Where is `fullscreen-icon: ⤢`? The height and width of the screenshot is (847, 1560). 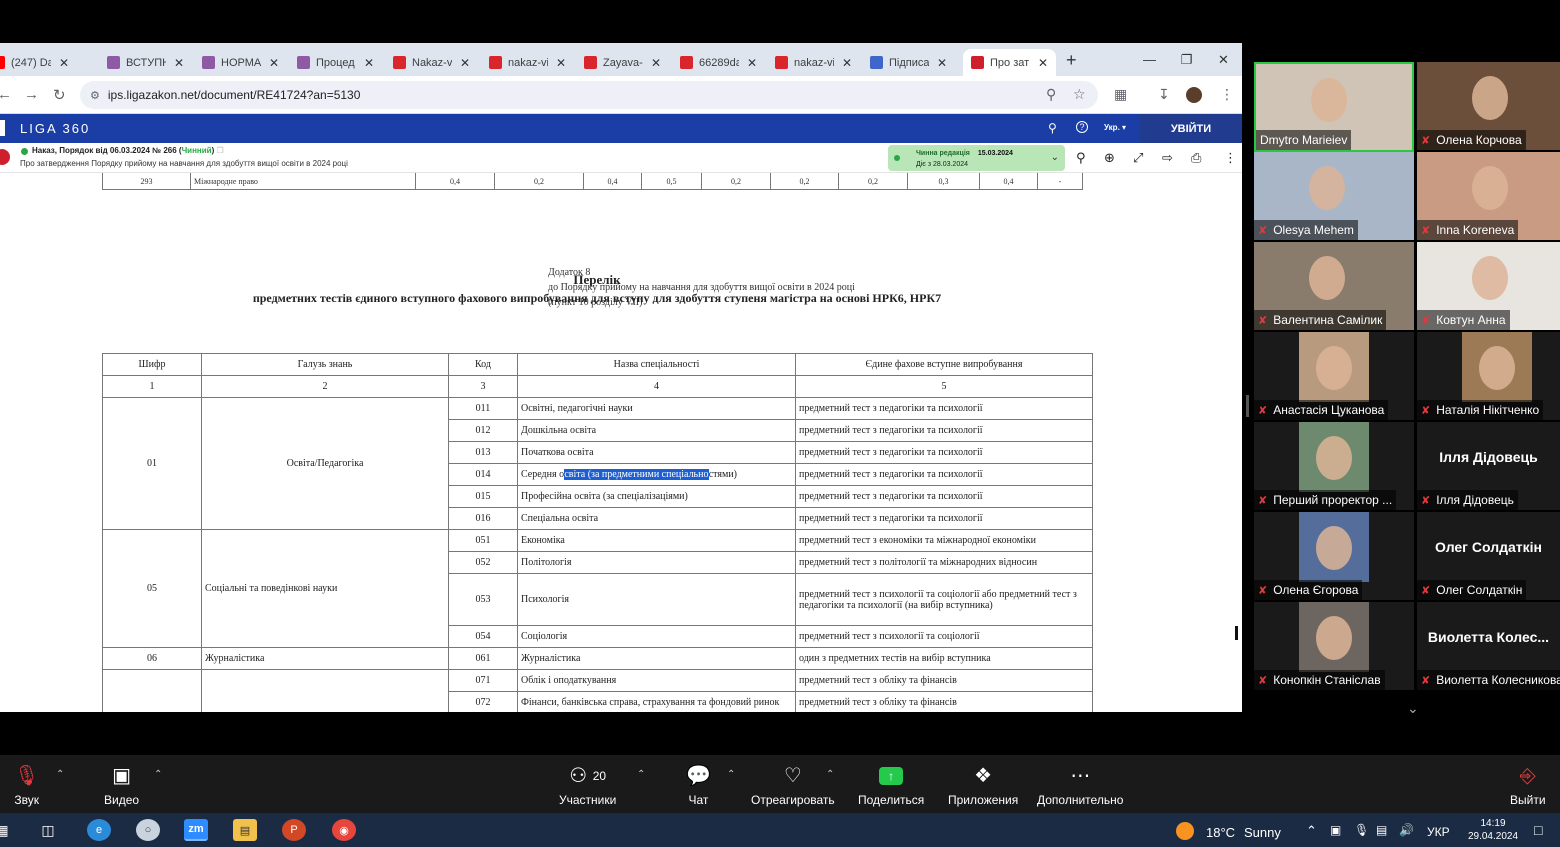 fullscreen-icon: ⤢ is located at coordinates (1138, 158).